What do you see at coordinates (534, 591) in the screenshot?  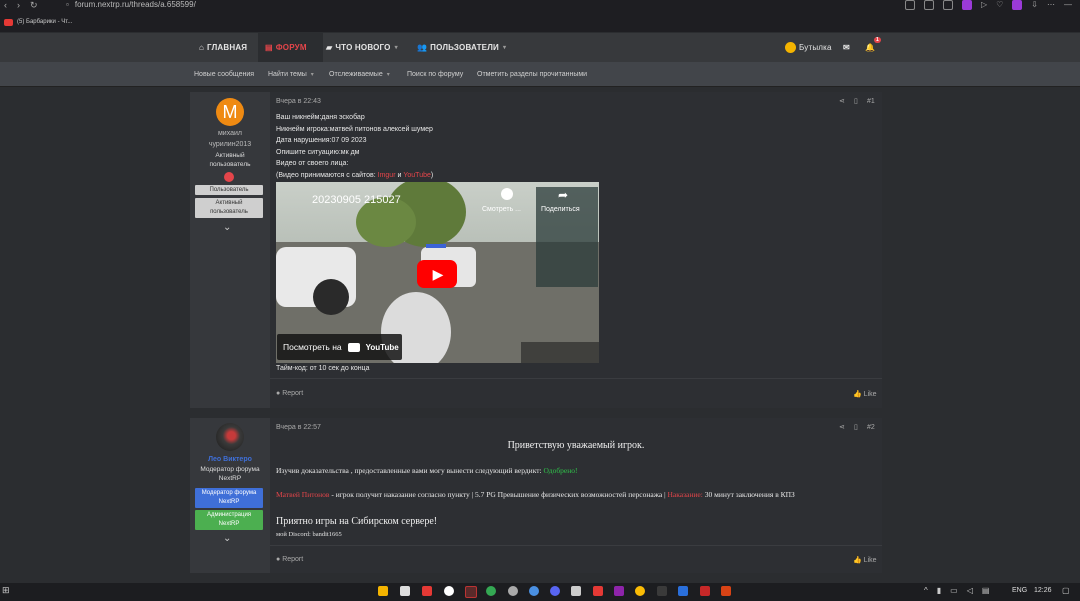 I see `browser-icon` at bounding box center [534, 591].